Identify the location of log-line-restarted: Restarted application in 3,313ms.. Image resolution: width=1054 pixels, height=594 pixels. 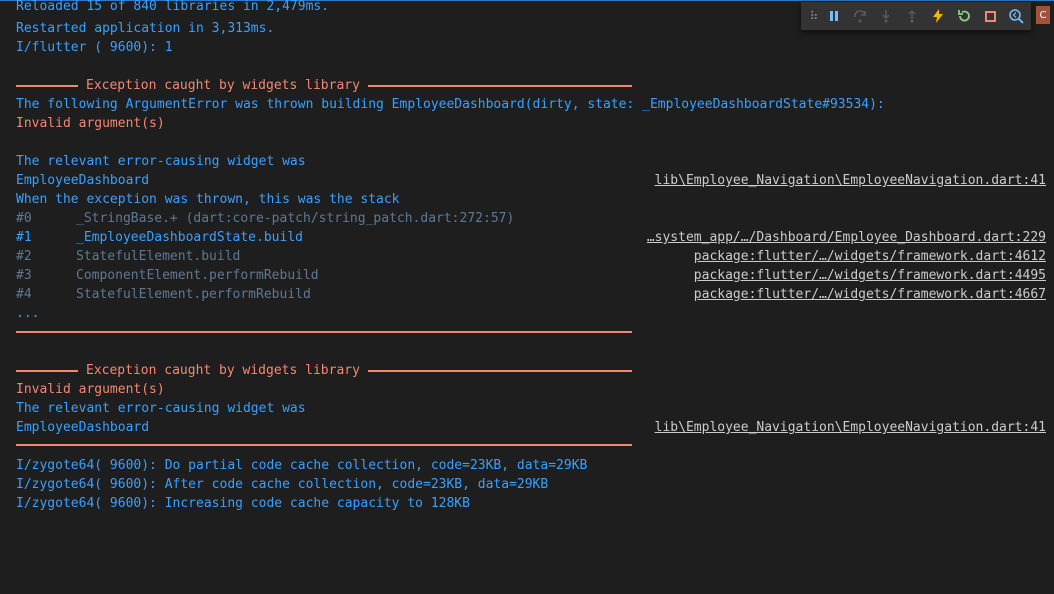
(145, 28).